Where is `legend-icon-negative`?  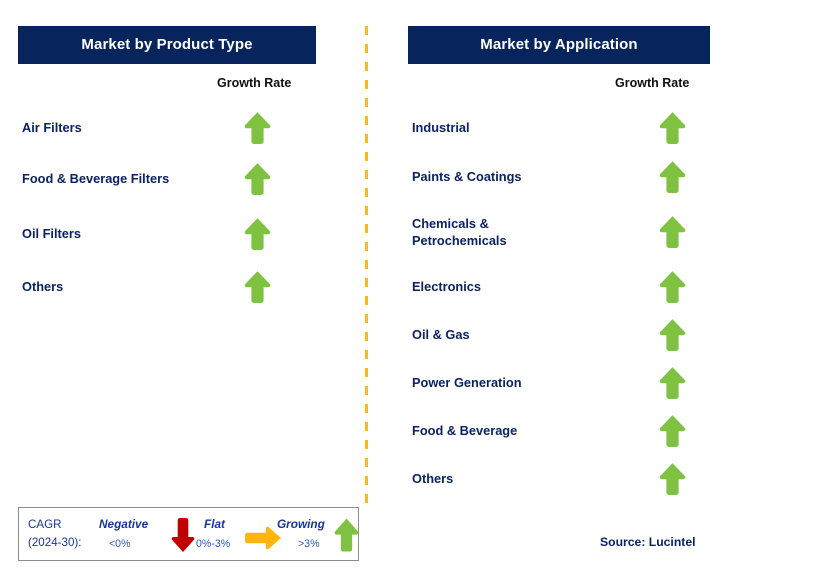 legend-icon-negative is located at coordinates (183, 537).